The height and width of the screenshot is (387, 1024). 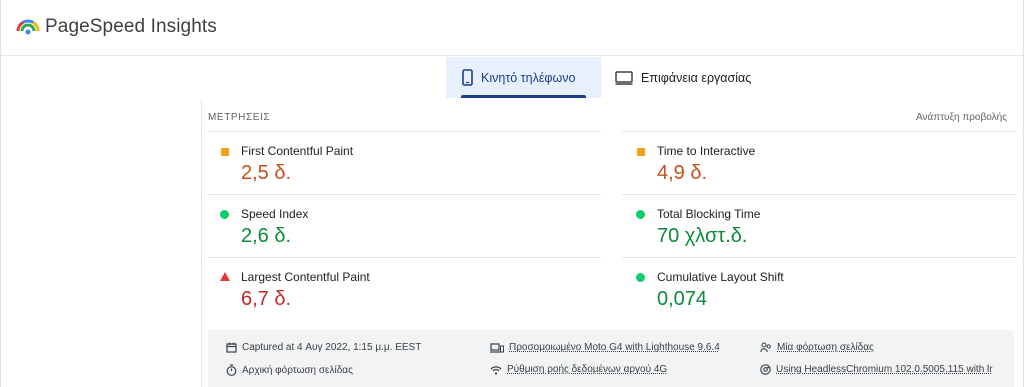 I want to click on initial-load-text: Αρχική φόρτωση σελίδας, so click(x=297, y=370).